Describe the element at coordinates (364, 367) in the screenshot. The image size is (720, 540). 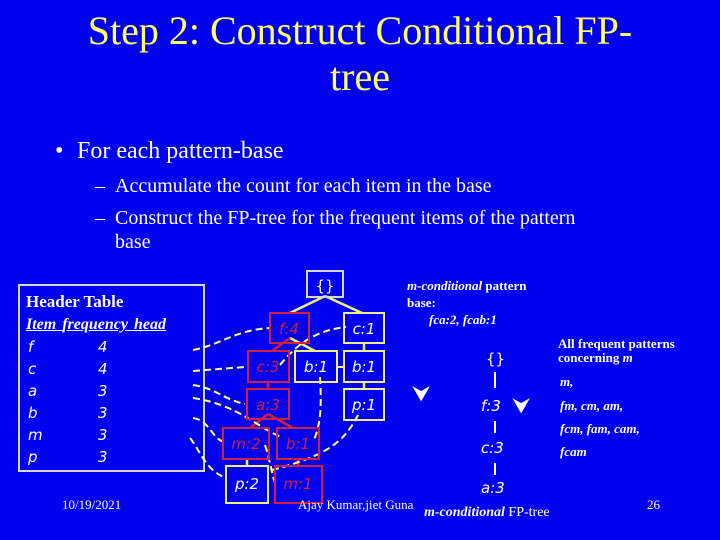
I see `node-label-b1b: b:1` at that location.